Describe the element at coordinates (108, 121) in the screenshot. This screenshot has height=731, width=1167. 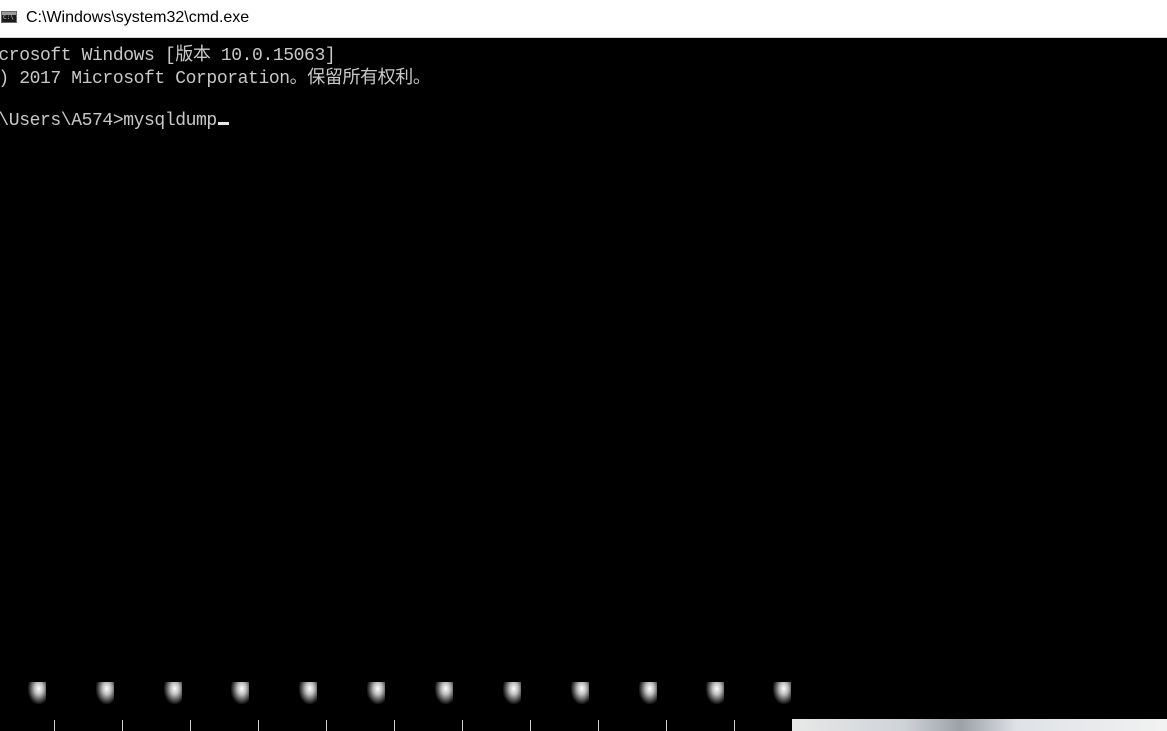
I see `prompt-command-text: :\Users\A574>mysqldump` at that location.